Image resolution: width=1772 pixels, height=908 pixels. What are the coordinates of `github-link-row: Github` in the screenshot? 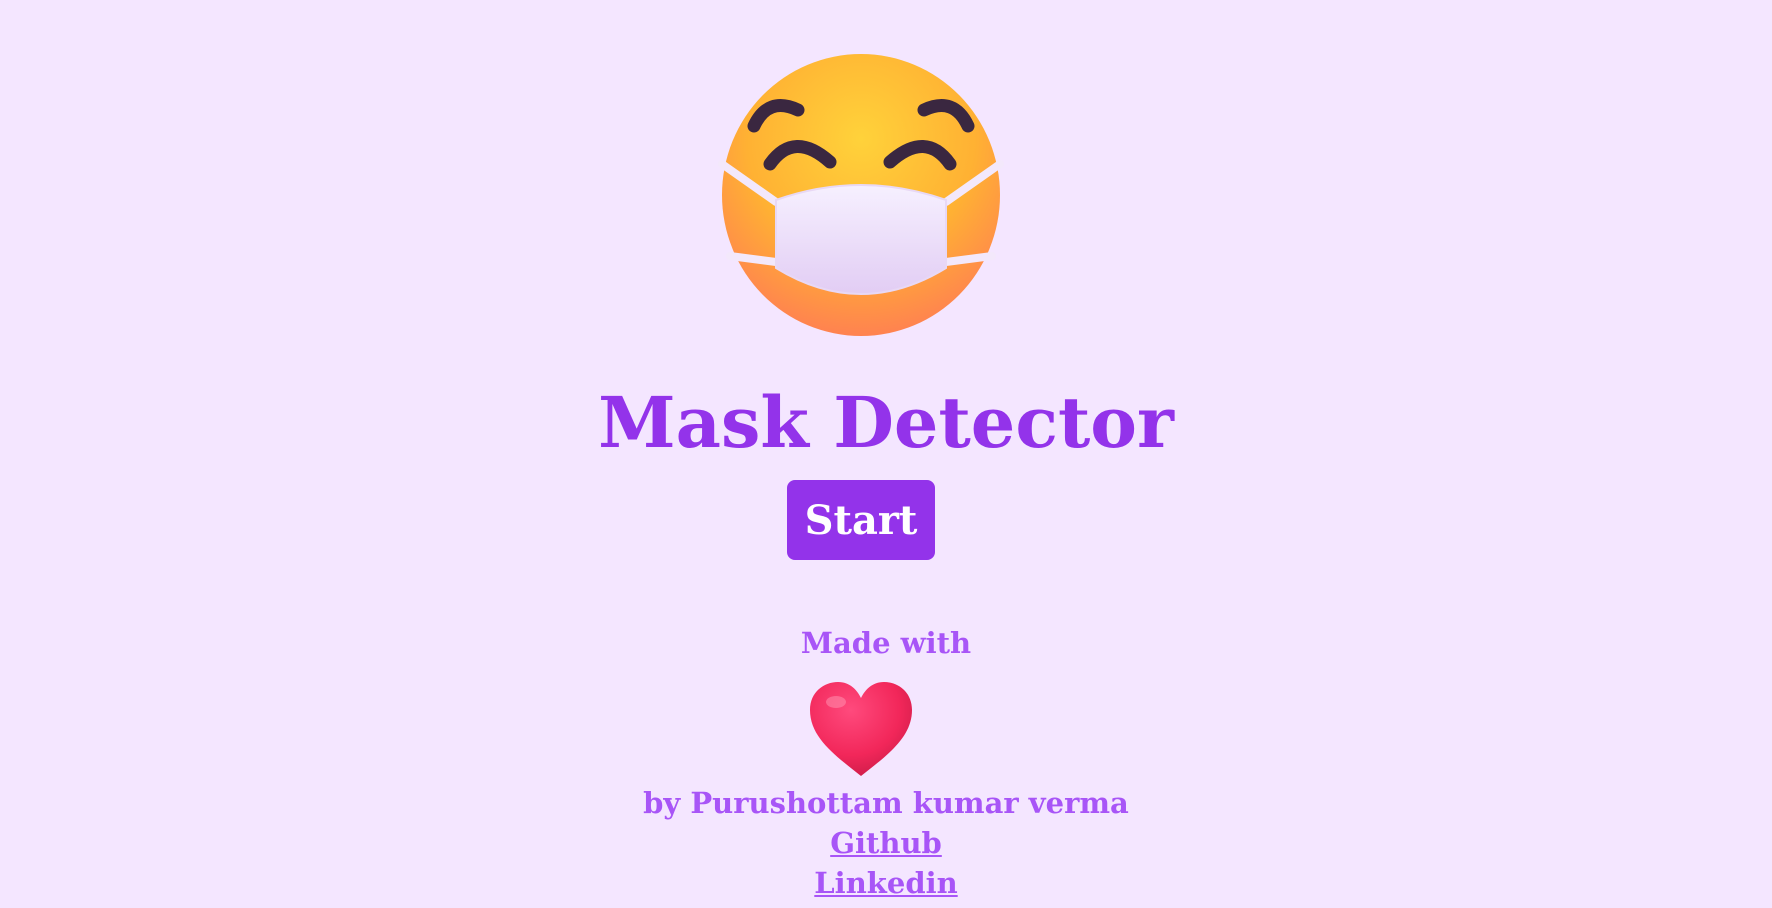 It's located at (886, 843).